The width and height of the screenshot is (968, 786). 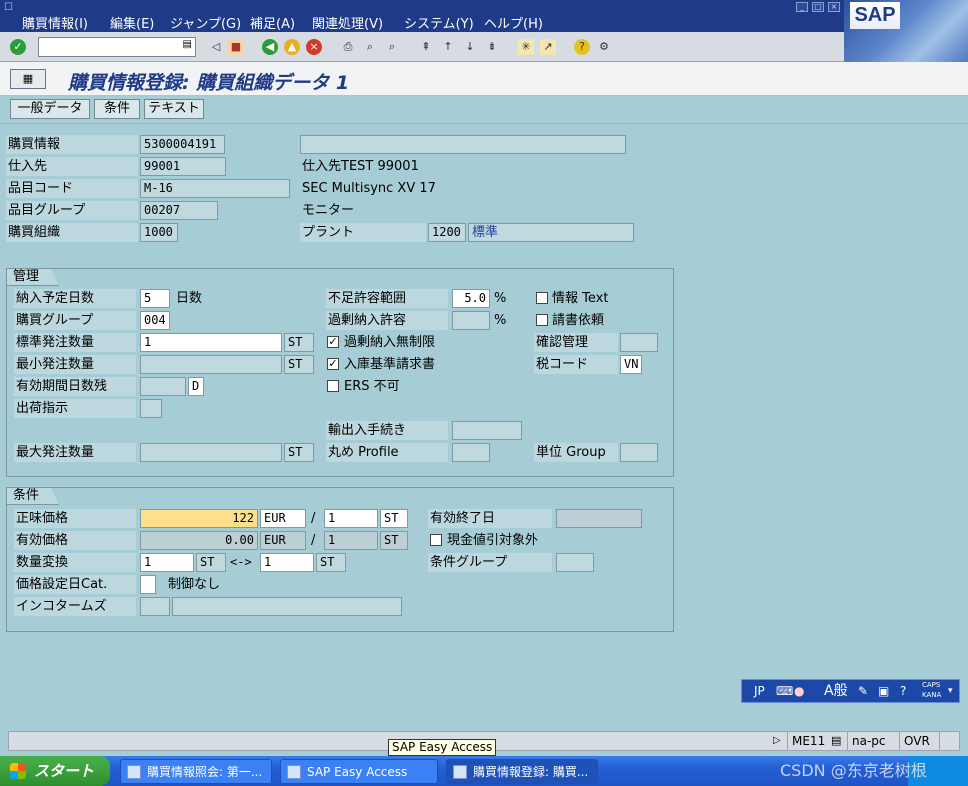 What do you see at coordinates (167, 562) in the screenshot?
I see `qty-conversion-qty1: 1` at bounding box center [167, 562].